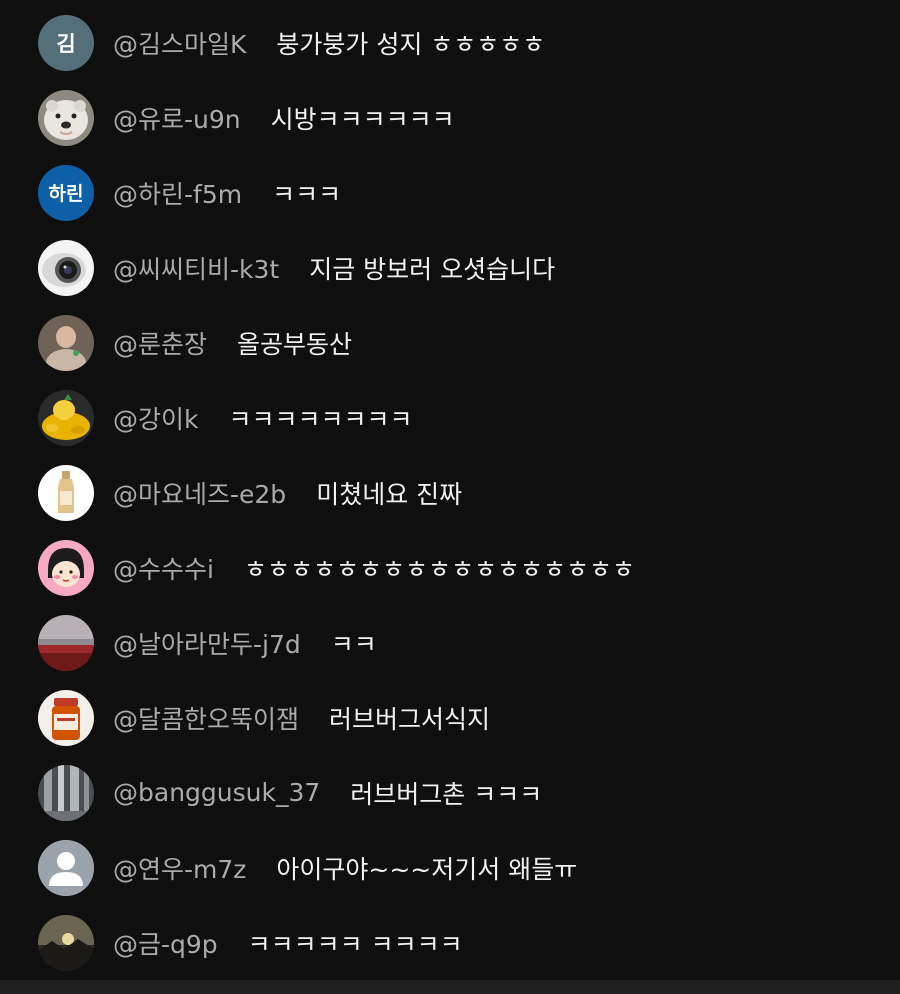  Describe the element at coordinates (163, 568) in the screenshot. I see `author-name: @수수수i` at that location.